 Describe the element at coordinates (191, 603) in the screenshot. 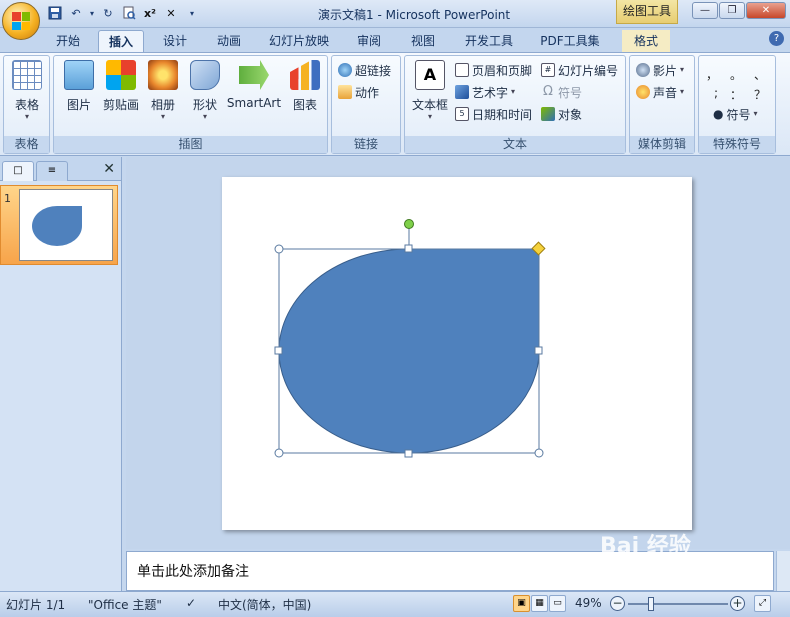

I see `spellcheck-icon: ✓` at that location.